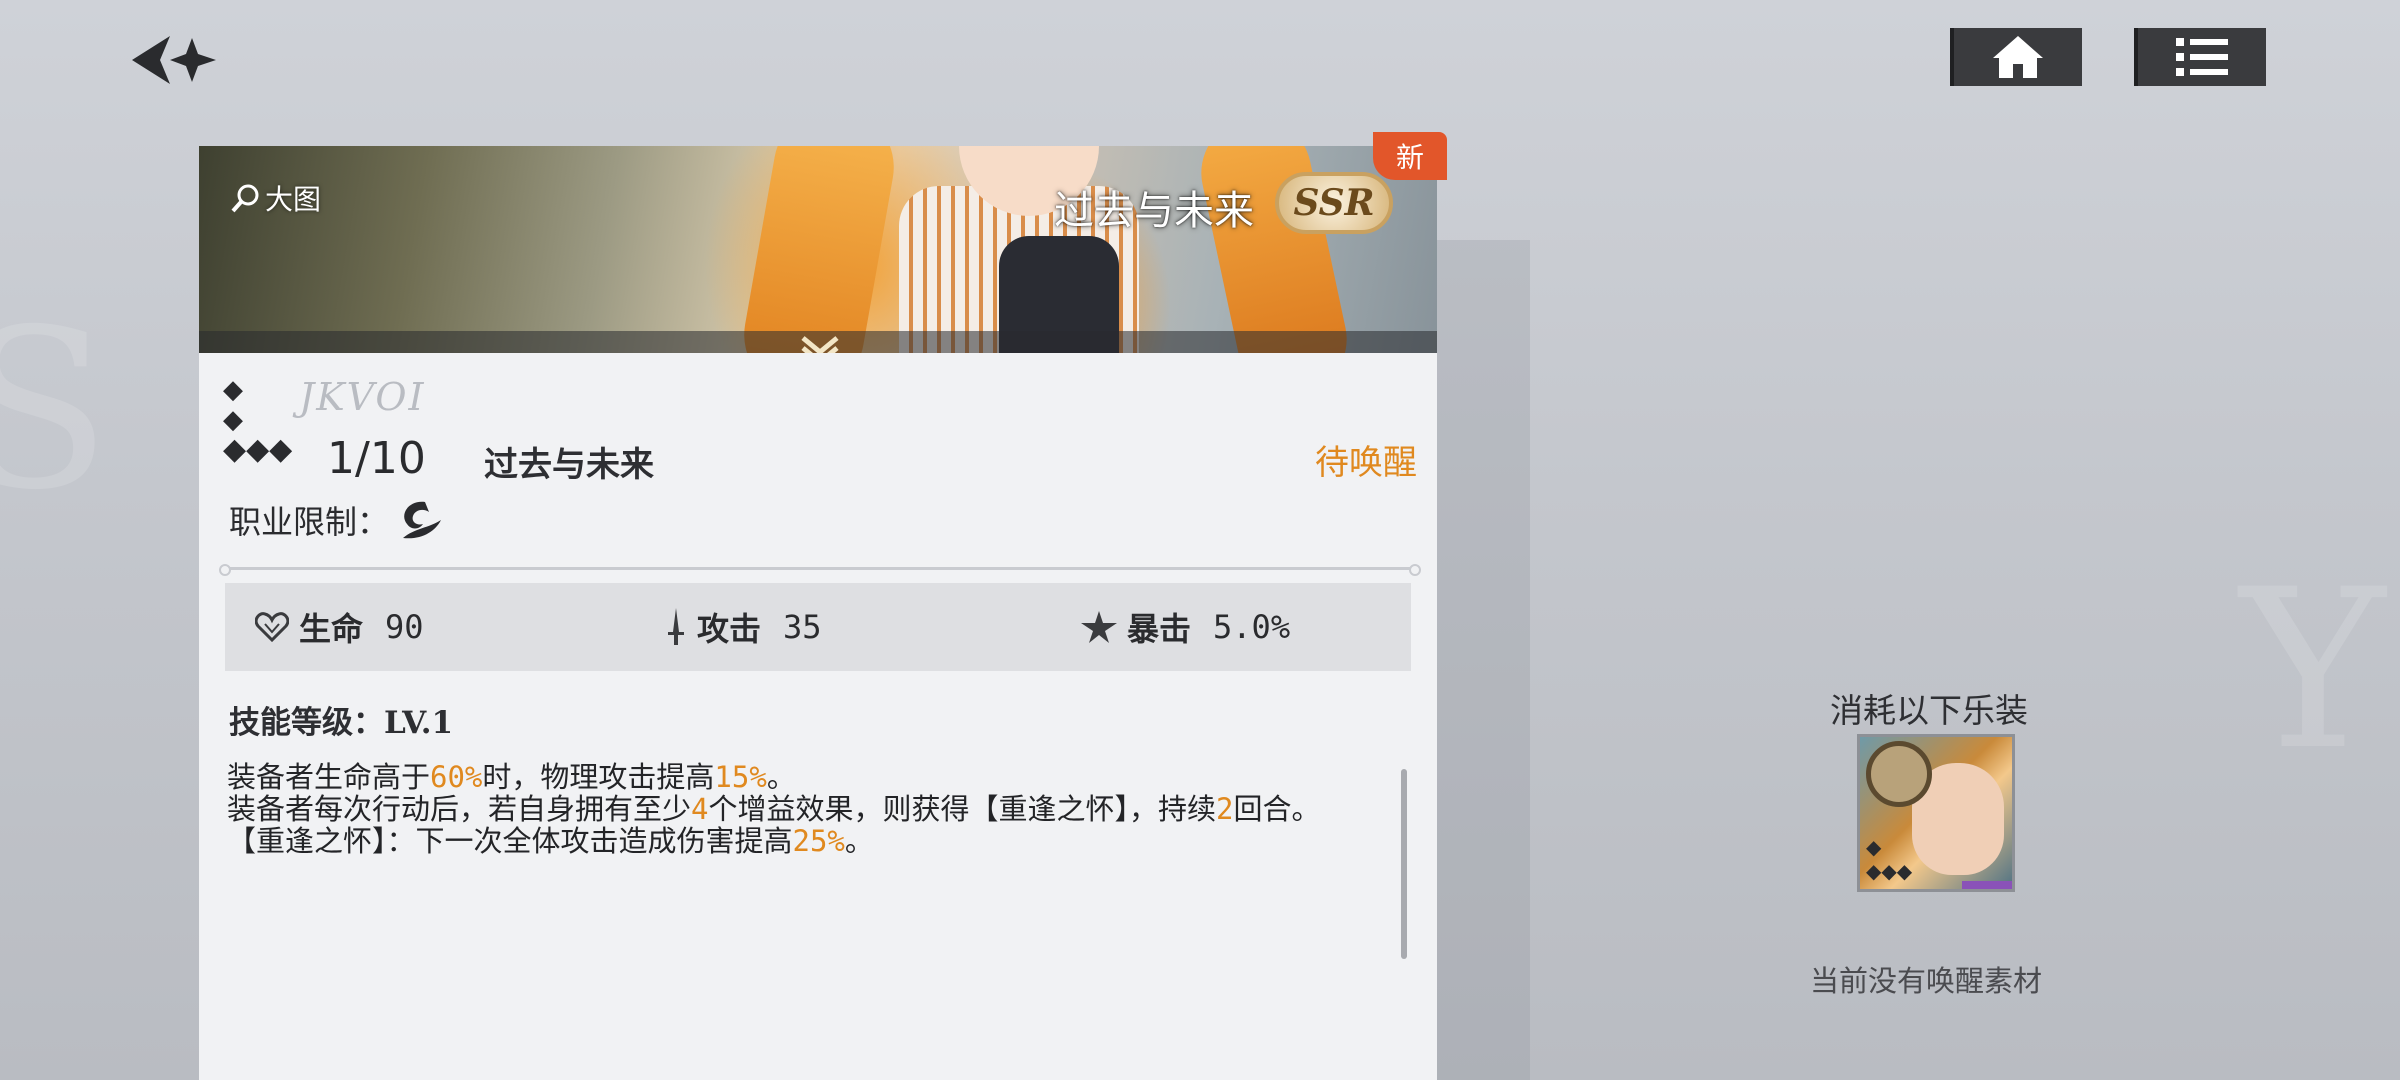 This screenshot has width=2400, height=1080. What do you see at coordinates (1404, 864) in the screenshot?
I see `skill-scrollbar` at bounding box center [1404, 864].